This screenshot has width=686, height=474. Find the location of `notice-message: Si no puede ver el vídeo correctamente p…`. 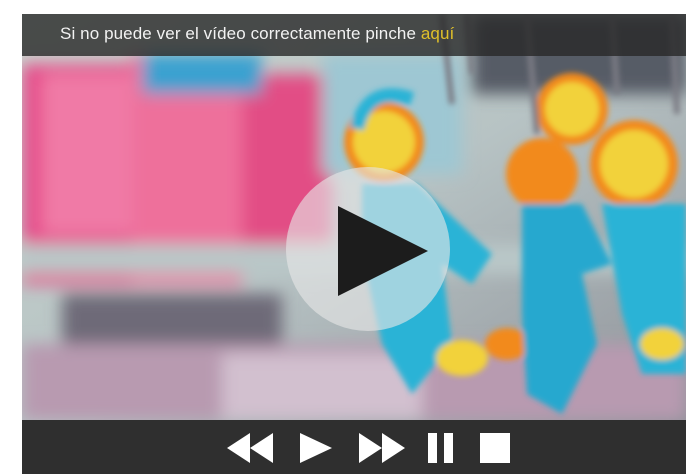

notice-message: Si no puede ver el vídeo correctamente p… is located at coordinates (240, 33).